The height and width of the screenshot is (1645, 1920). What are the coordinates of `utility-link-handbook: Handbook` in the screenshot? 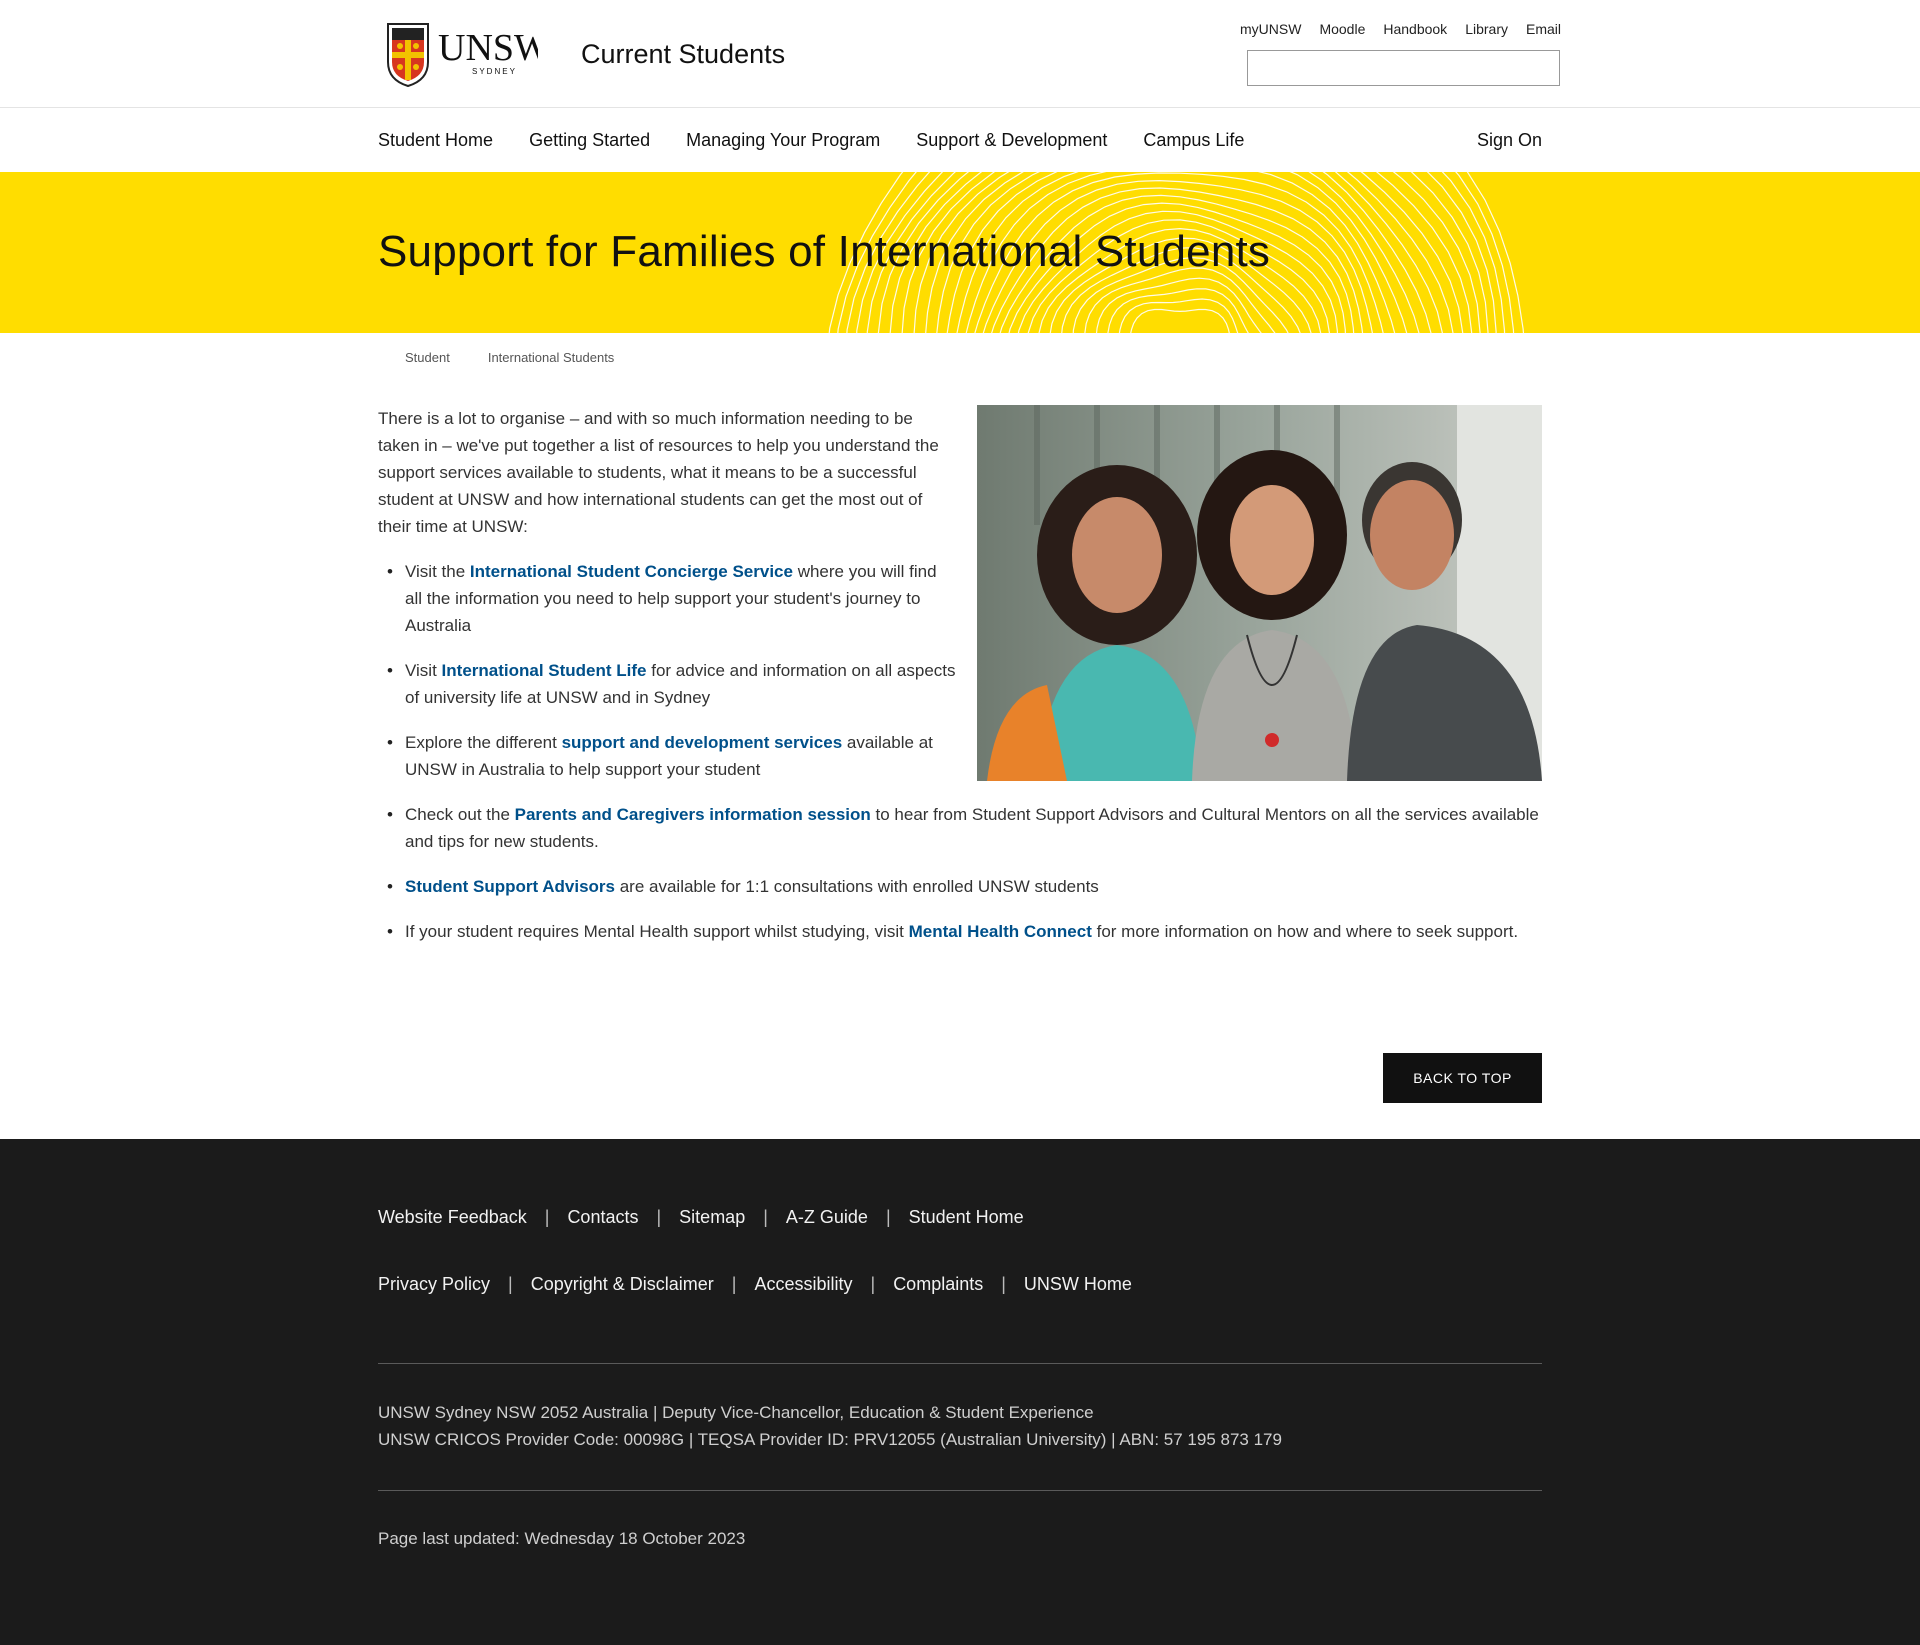 It's located at (1415, 29).